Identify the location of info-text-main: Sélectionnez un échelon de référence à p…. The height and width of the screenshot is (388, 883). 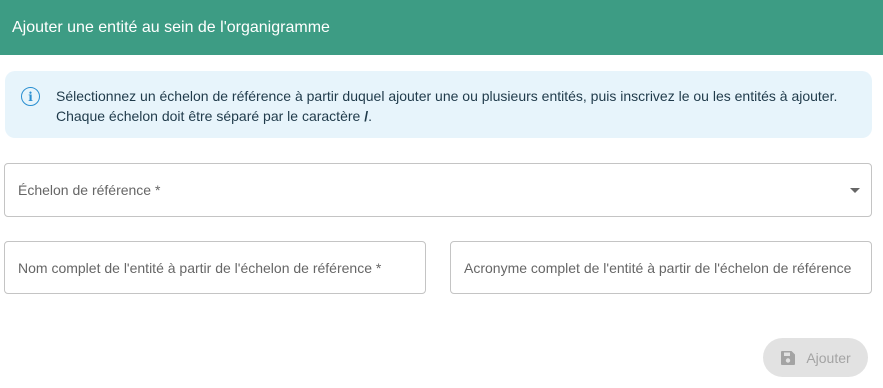
(447, 106).